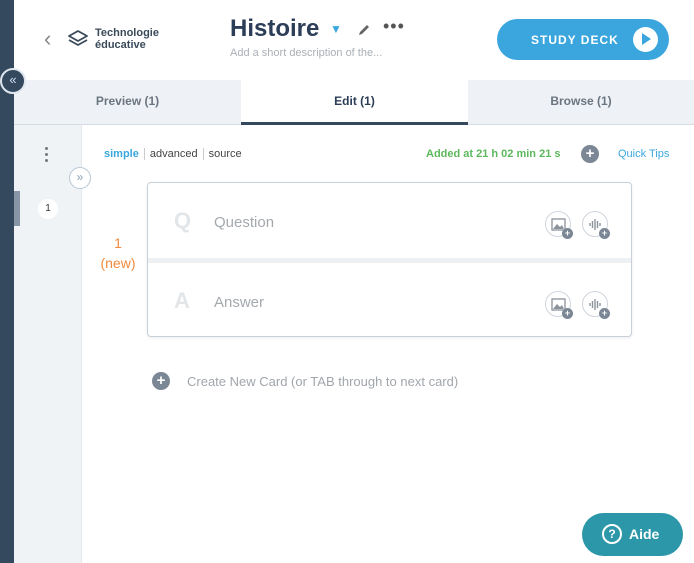 Image resolution: width=694 pixels, height=563 pixels. I want to click on answer-field: Answer, so click(239, 302).